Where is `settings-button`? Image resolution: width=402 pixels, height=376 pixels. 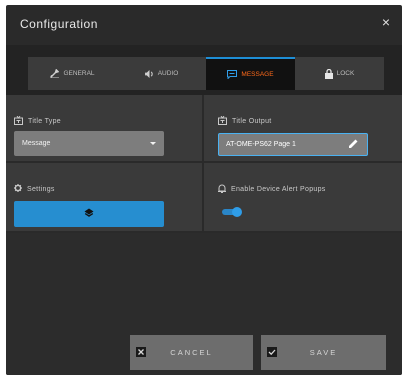
settings-button is located at coordinates (89, 214).